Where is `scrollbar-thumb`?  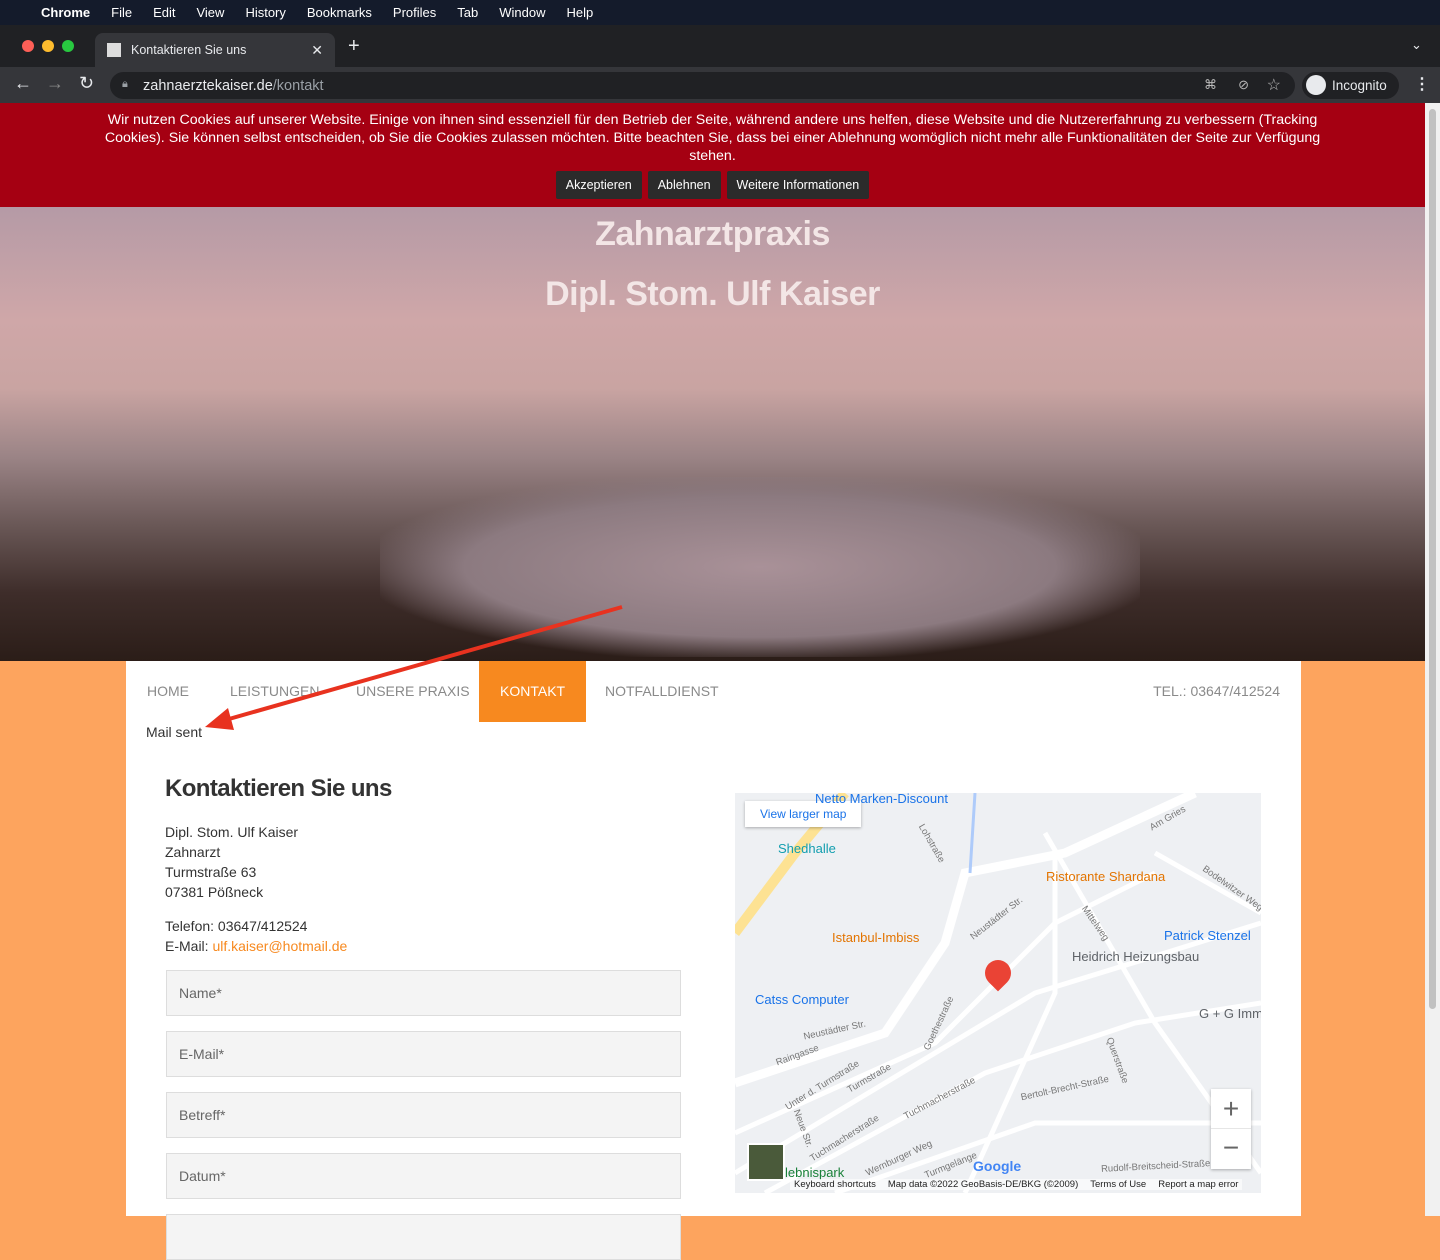
scrollbar-thumb is located at coordinates (1432, 559).